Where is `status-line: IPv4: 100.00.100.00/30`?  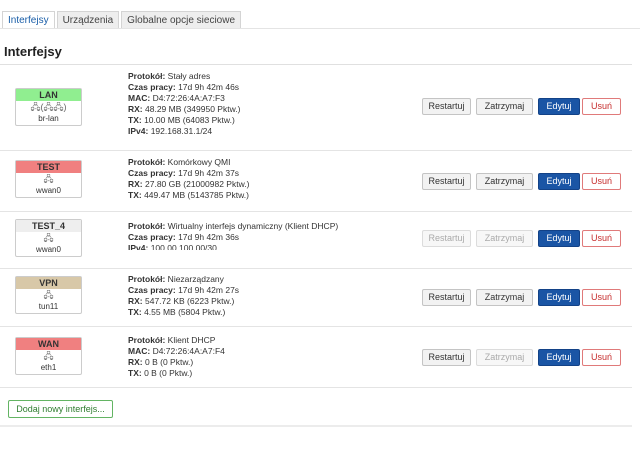 status-line: IPv4: 100.00.100.00/30 is located at coordinates (233, 246).